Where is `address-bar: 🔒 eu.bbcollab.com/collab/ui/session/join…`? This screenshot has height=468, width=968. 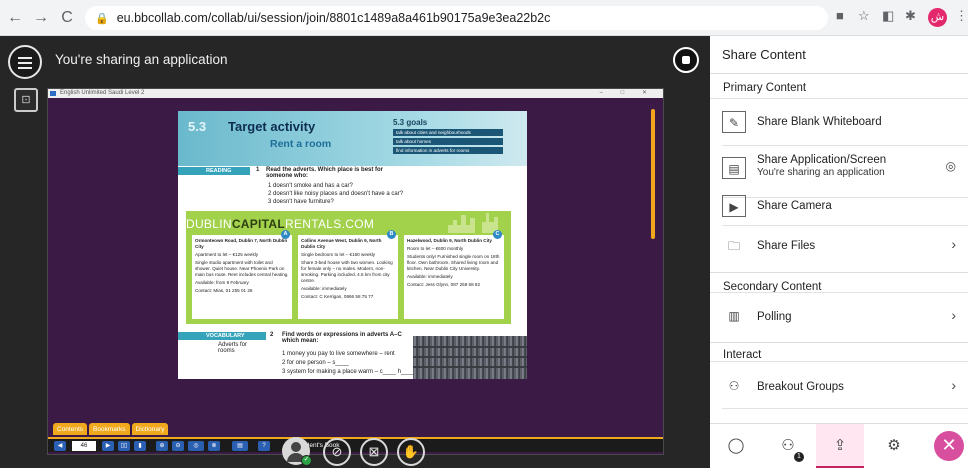 address-bar: 🔒 eu.bbcollab.com/collab/ui/session/join… is located at coordinates (456, 18).